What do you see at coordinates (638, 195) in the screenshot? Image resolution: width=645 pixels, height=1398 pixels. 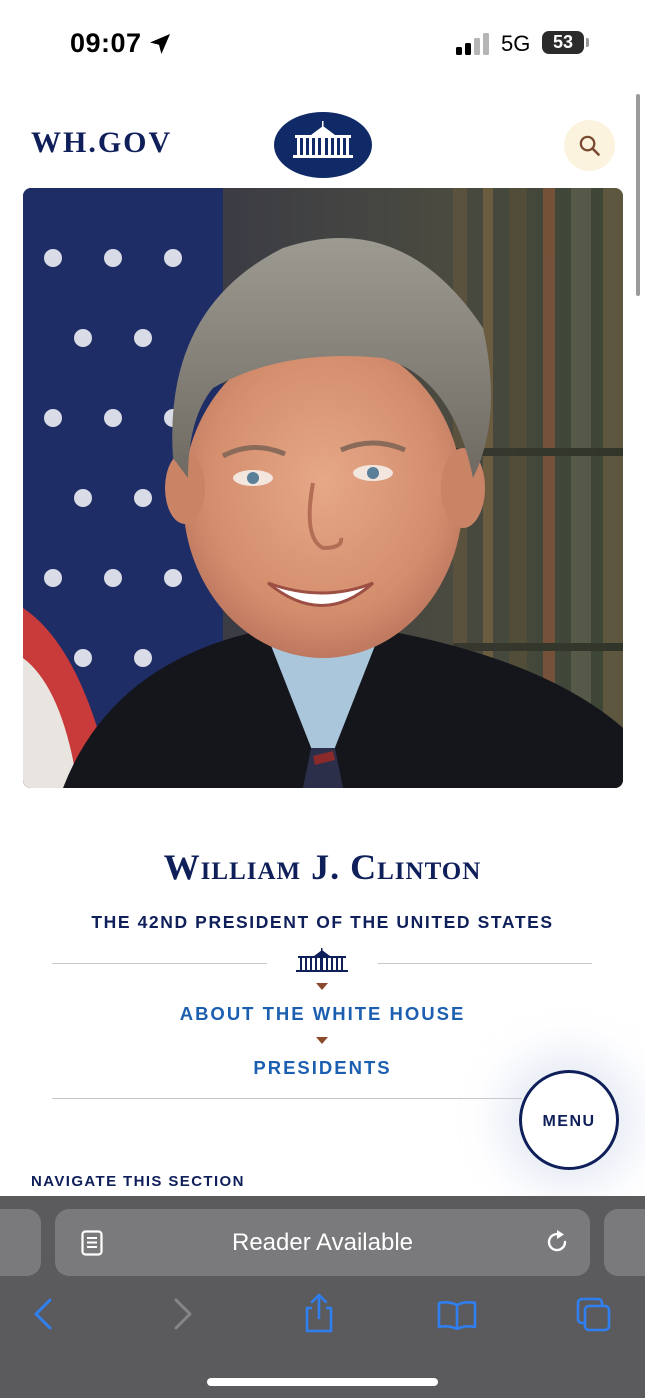 I see `scroll-indicator` at bounding box center [638, 195].